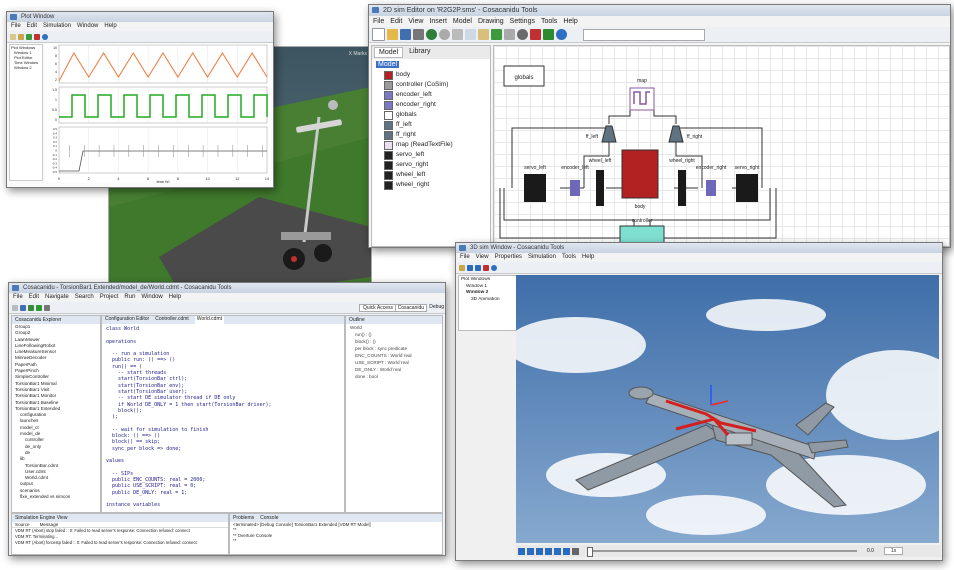 This screenshot has height=570, width=954. What do you see at coordinates (535, 188) in the screenshot?
I see `servo-left-block` at bounding box center [535, 188].